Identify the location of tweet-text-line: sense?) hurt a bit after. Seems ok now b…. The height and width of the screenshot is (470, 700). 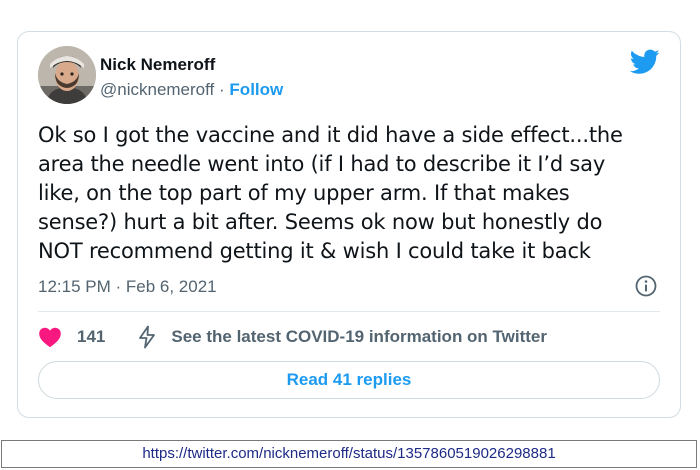
(320, 222).